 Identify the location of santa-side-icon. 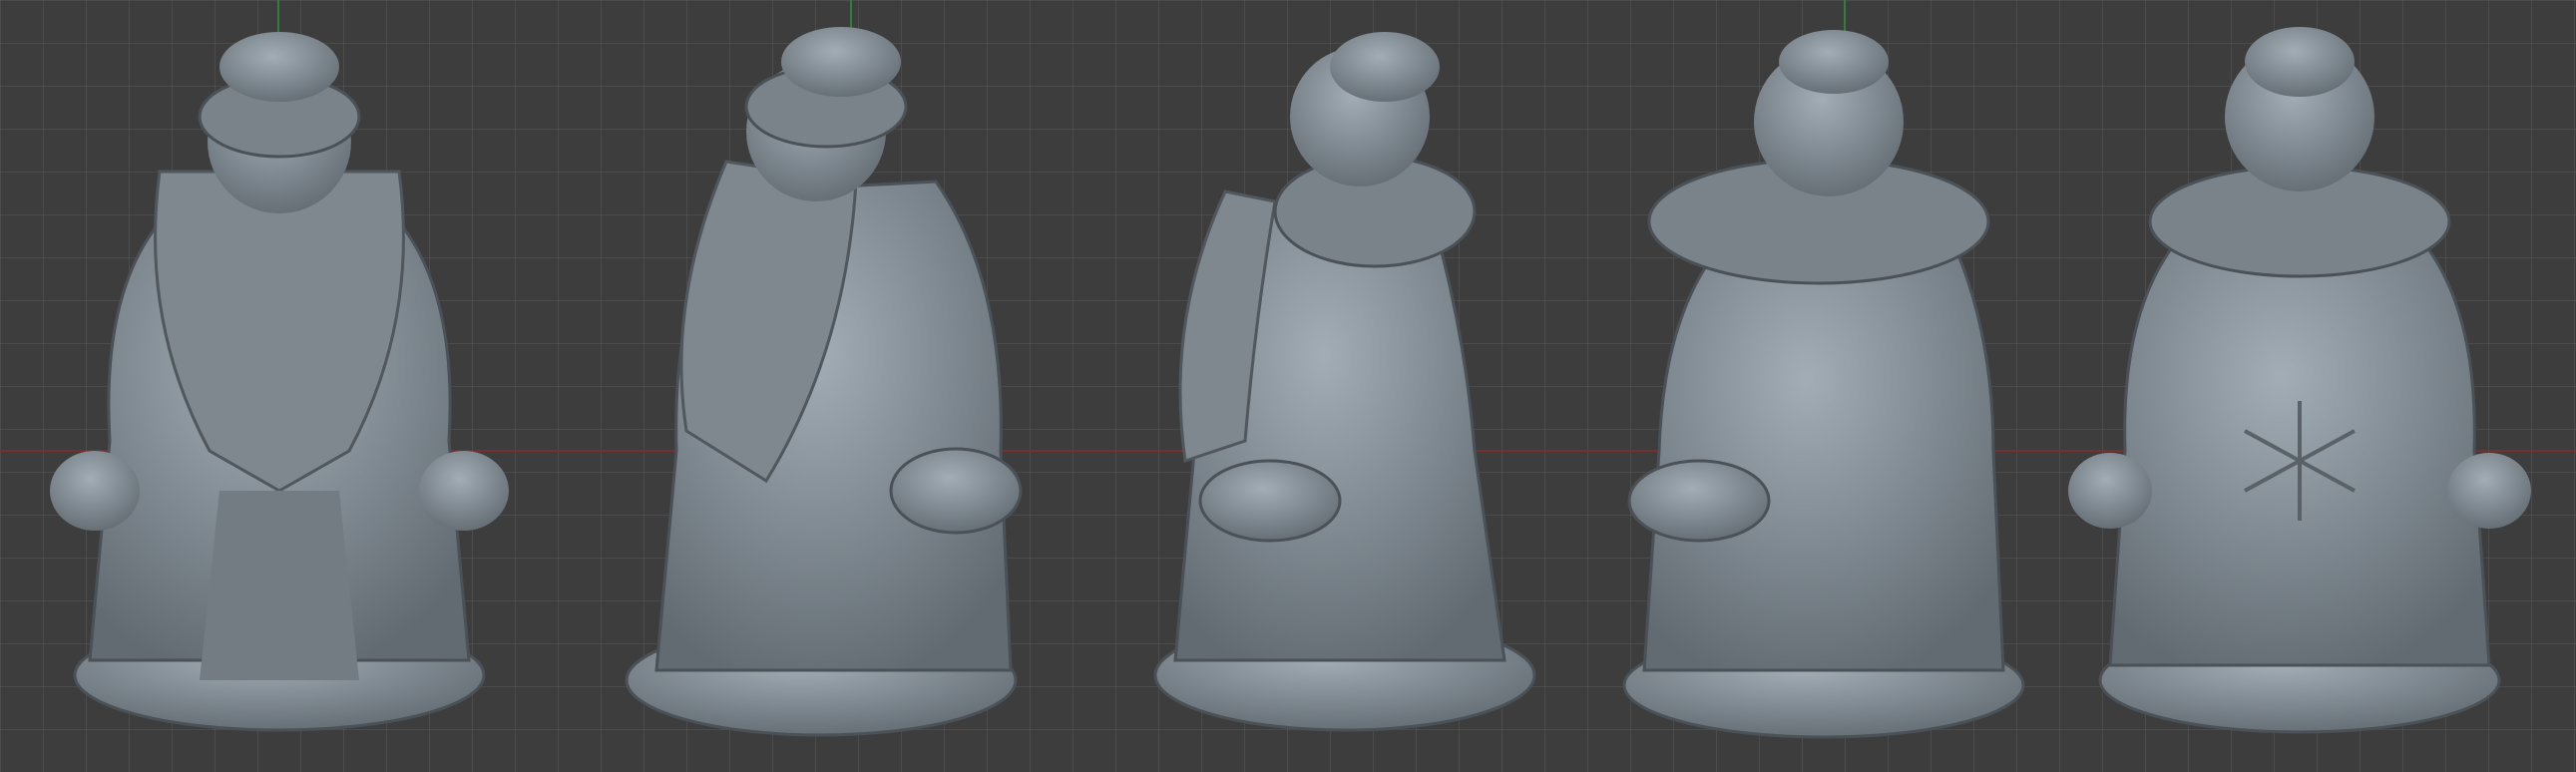
(1344, 382).